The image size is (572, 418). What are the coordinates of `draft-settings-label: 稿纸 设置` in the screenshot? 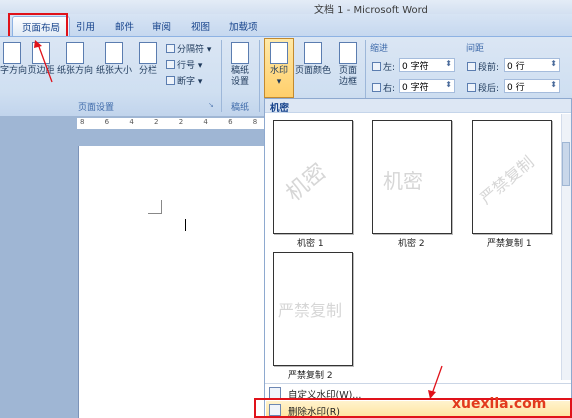 It's located at (239, 76).